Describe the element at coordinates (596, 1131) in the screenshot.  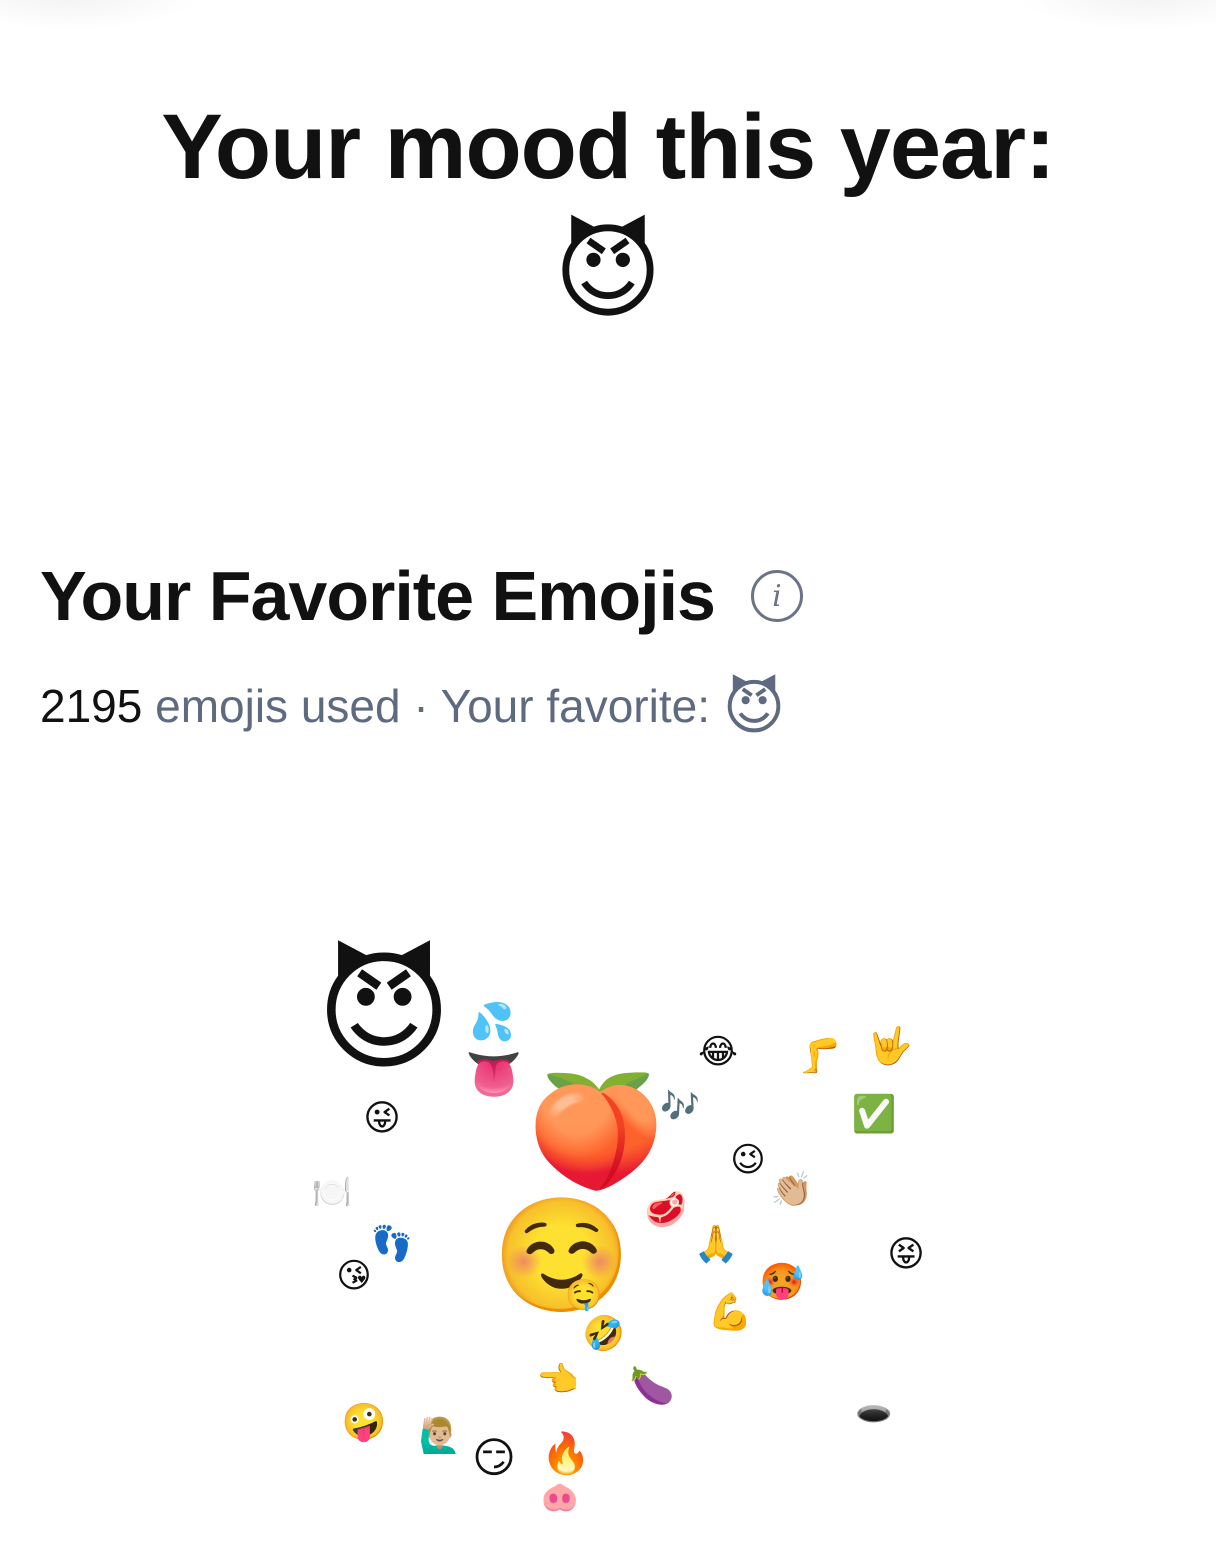
I see `cloud-emoji: 🍑` at that location.